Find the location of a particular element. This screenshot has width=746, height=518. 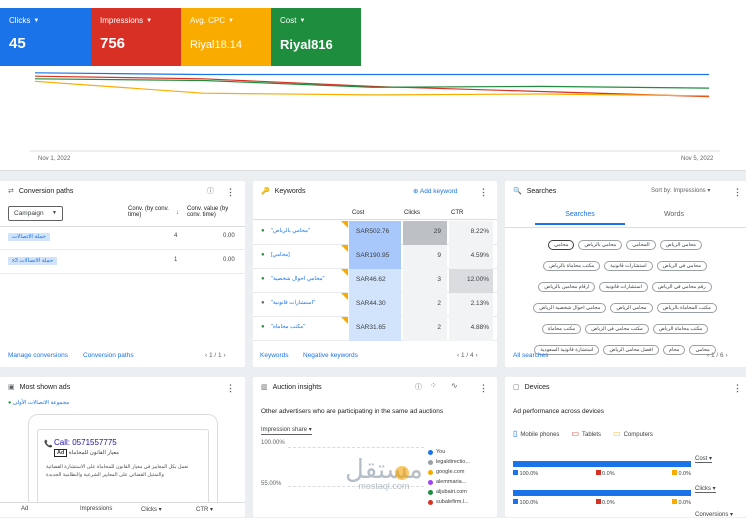

search-term-chip: المحامي is located at coordinates (641, 245).